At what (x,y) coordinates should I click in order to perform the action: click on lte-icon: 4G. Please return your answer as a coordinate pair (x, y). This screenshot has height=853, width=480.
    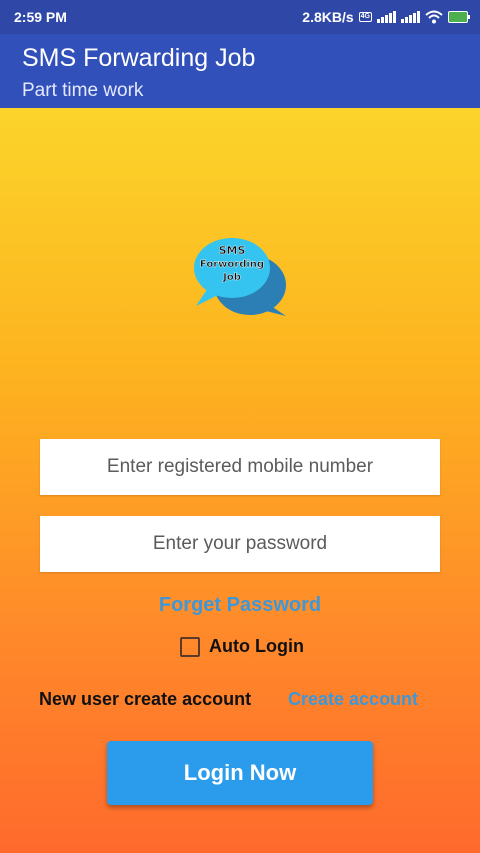
    Looking at the image, I should click on (365, 17).